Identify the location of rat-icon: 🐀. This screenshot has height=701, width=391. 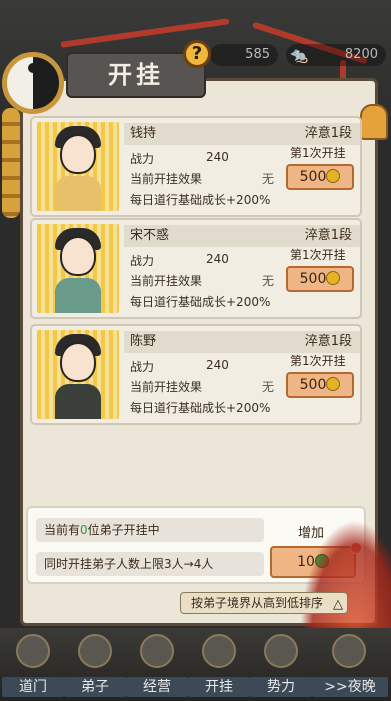
(299, 55).